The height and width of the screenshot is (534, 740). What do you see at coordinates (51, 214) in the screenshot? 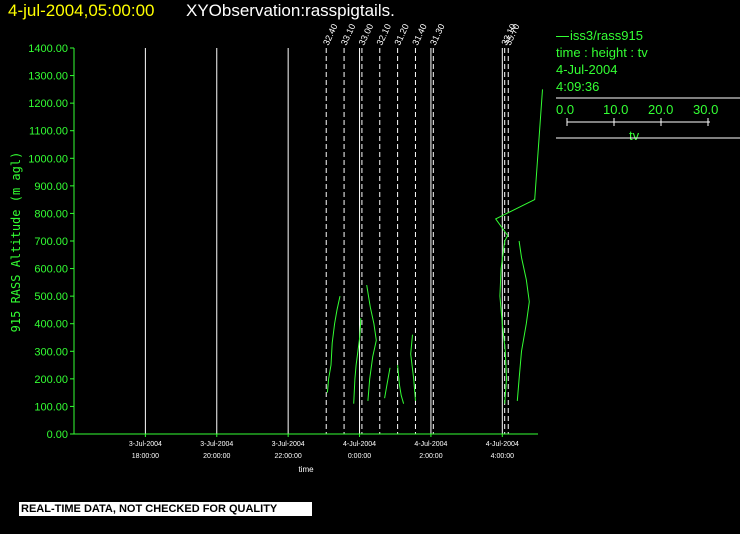
I see `y-tick-label: 800.00` at bounding box center [51, 214].